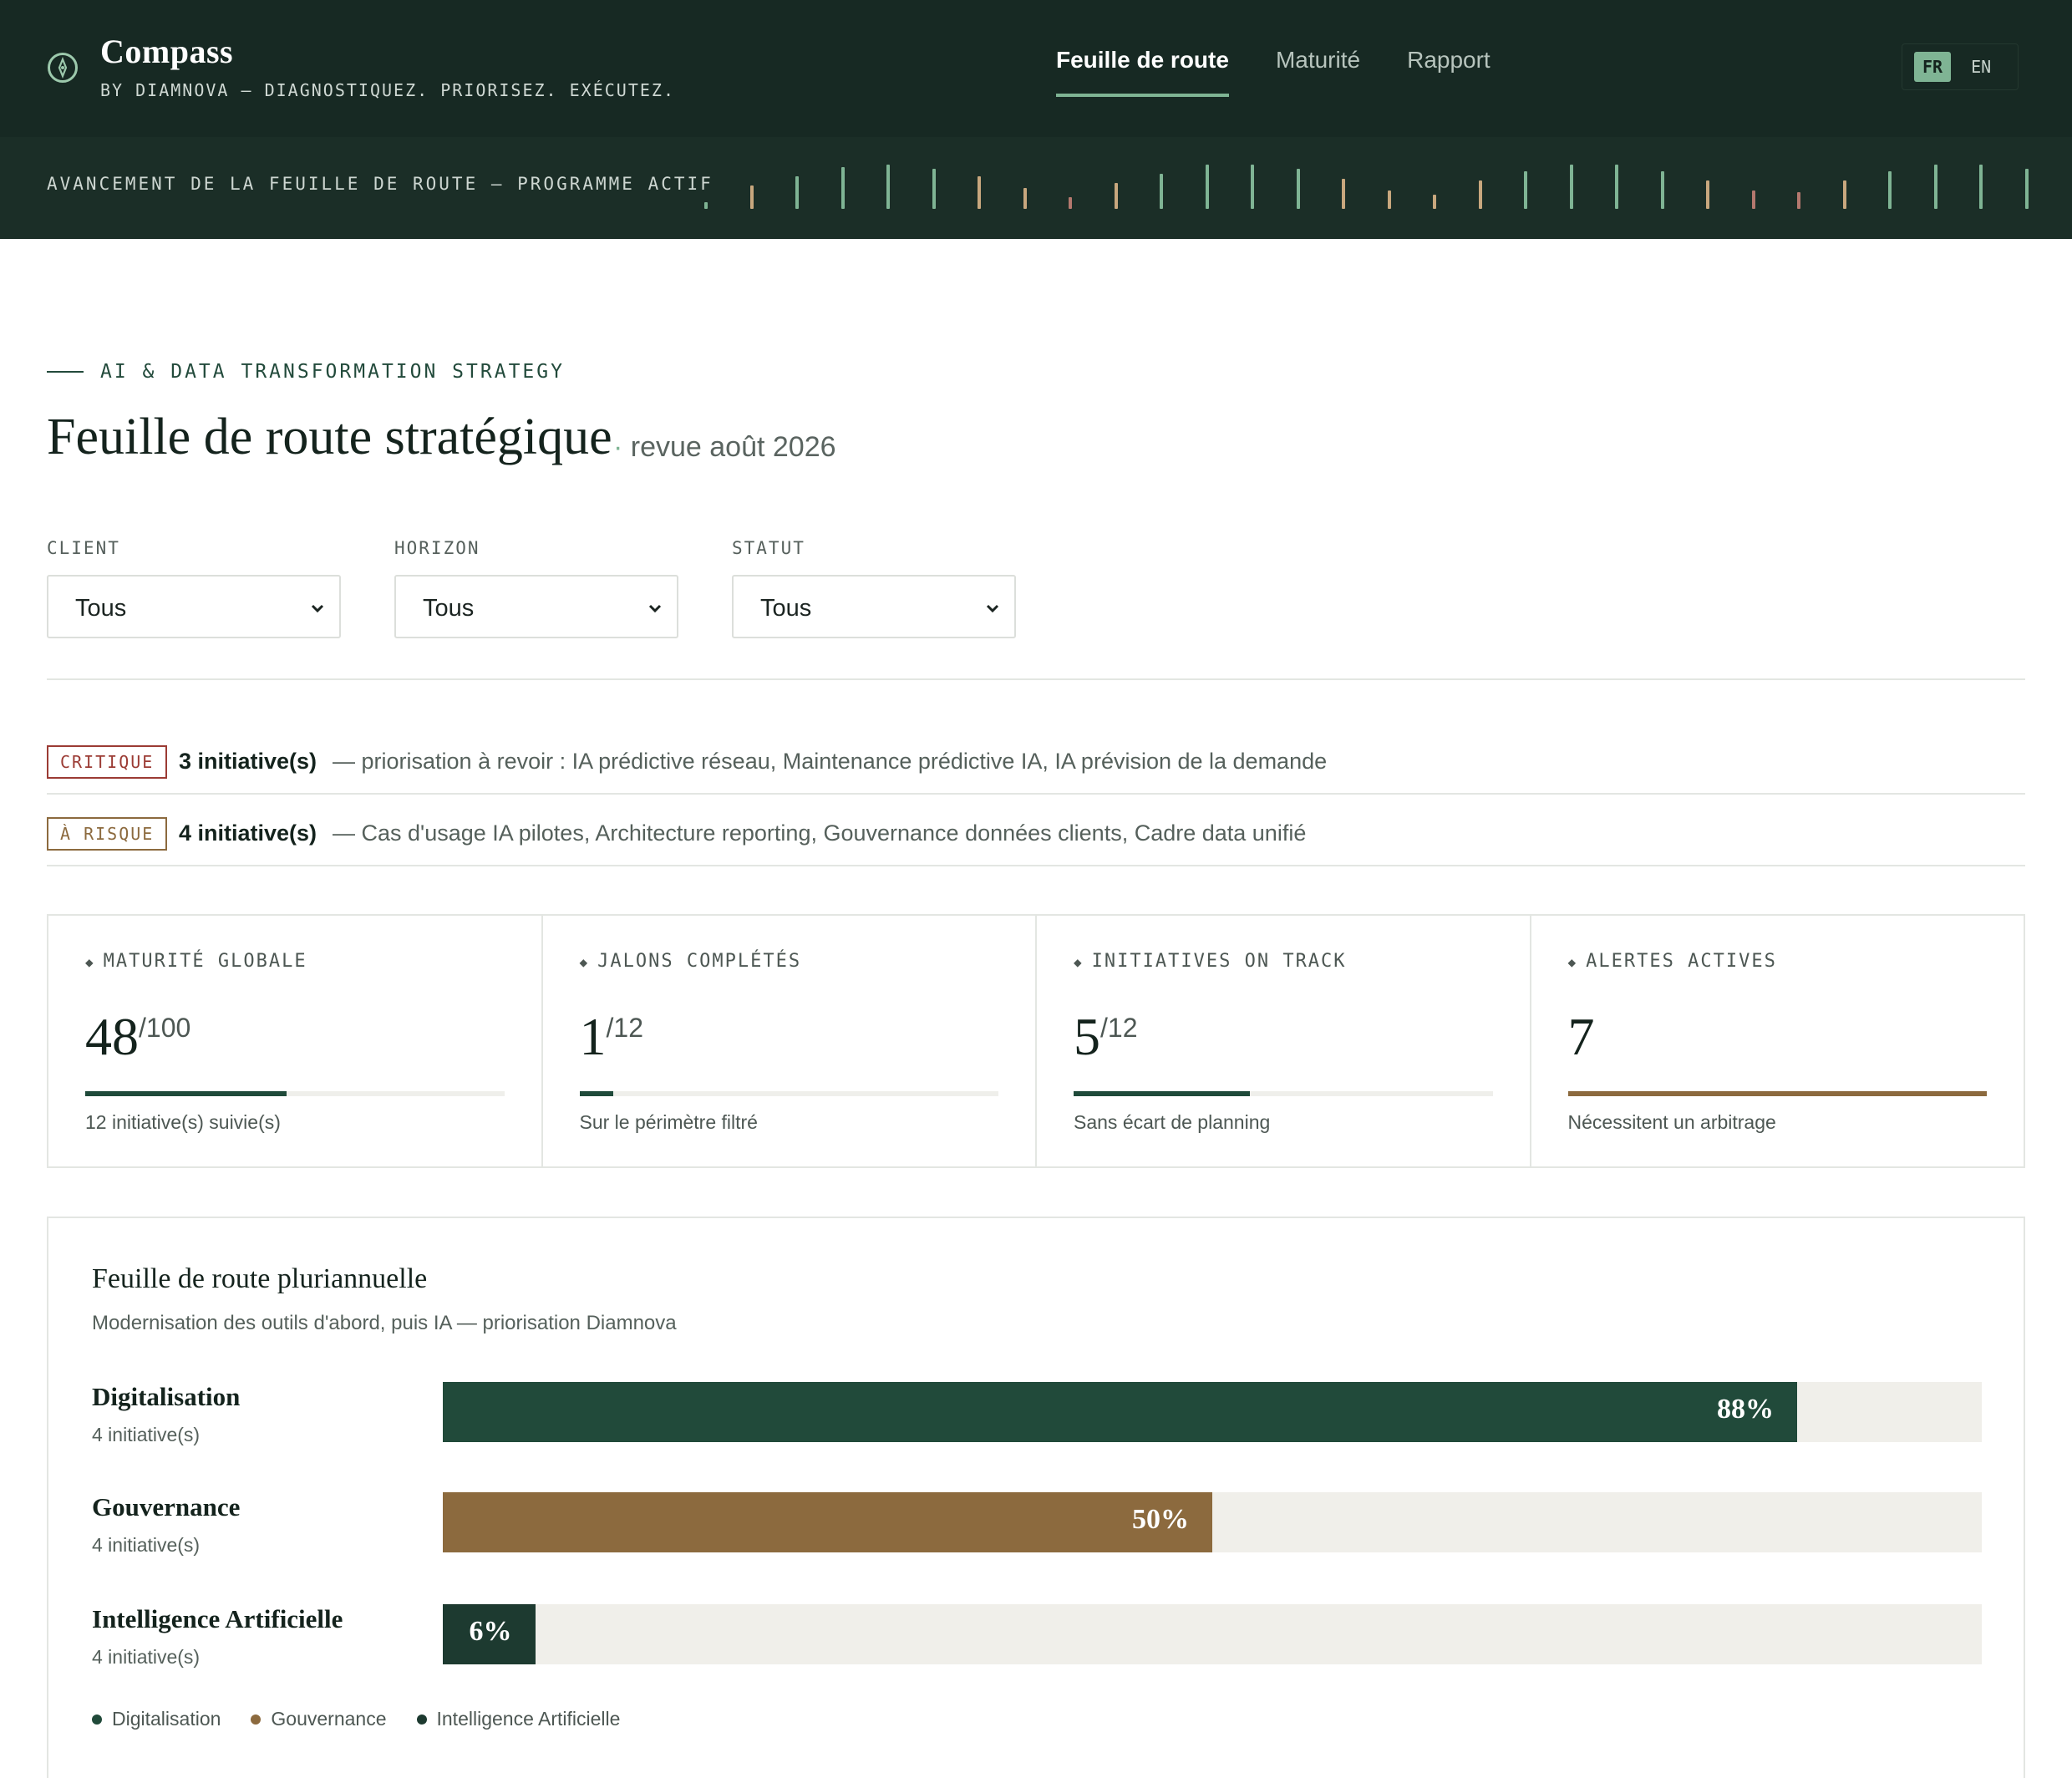 The width and height of the screenshot is (2072, 1778). What do you see at coordinates (183, 1122) in the screenshot?
I see `kpi-footnote: 12 initiative(s) suivie(s)` at bounding box center [183, 1122].